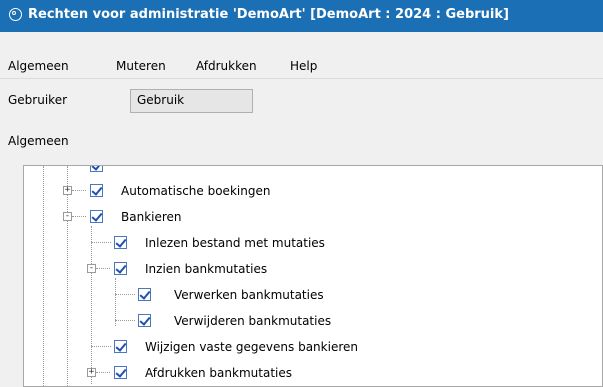 Image resolution: width=603 pixels, height=387 pixels. Describe the element at coordinates (91, 305) in the screenshot. I see `tree-line-bankieren` at that location.